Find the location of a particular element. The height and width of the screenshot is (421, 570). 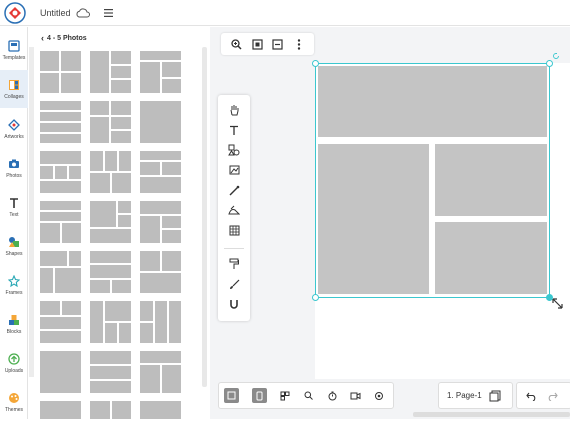

panel-title: 4 - 5 Photos is located at coordinates (67, 38).